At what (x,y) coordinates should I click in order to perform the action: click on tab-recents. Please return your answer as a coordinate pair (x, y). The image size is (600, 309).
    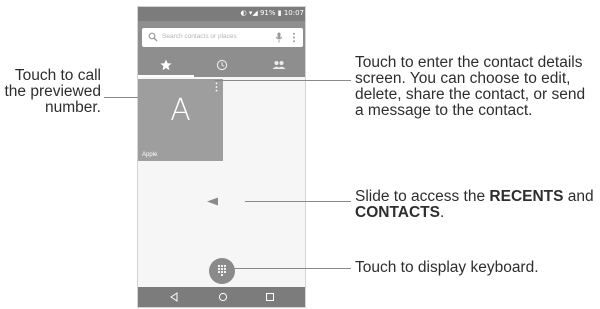
    Looking at the image, I should click on (222, 65).